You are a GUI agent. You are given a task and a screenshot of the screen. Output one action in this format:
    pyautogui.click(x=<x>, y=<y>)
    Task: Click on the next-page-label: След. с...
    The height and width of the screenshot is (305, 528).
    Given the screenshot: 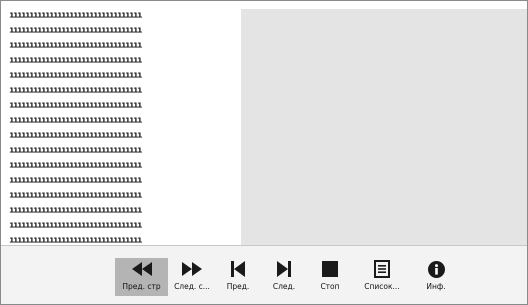 What is the action you would take?
    pyautogui.click(x=192, y=286)
    